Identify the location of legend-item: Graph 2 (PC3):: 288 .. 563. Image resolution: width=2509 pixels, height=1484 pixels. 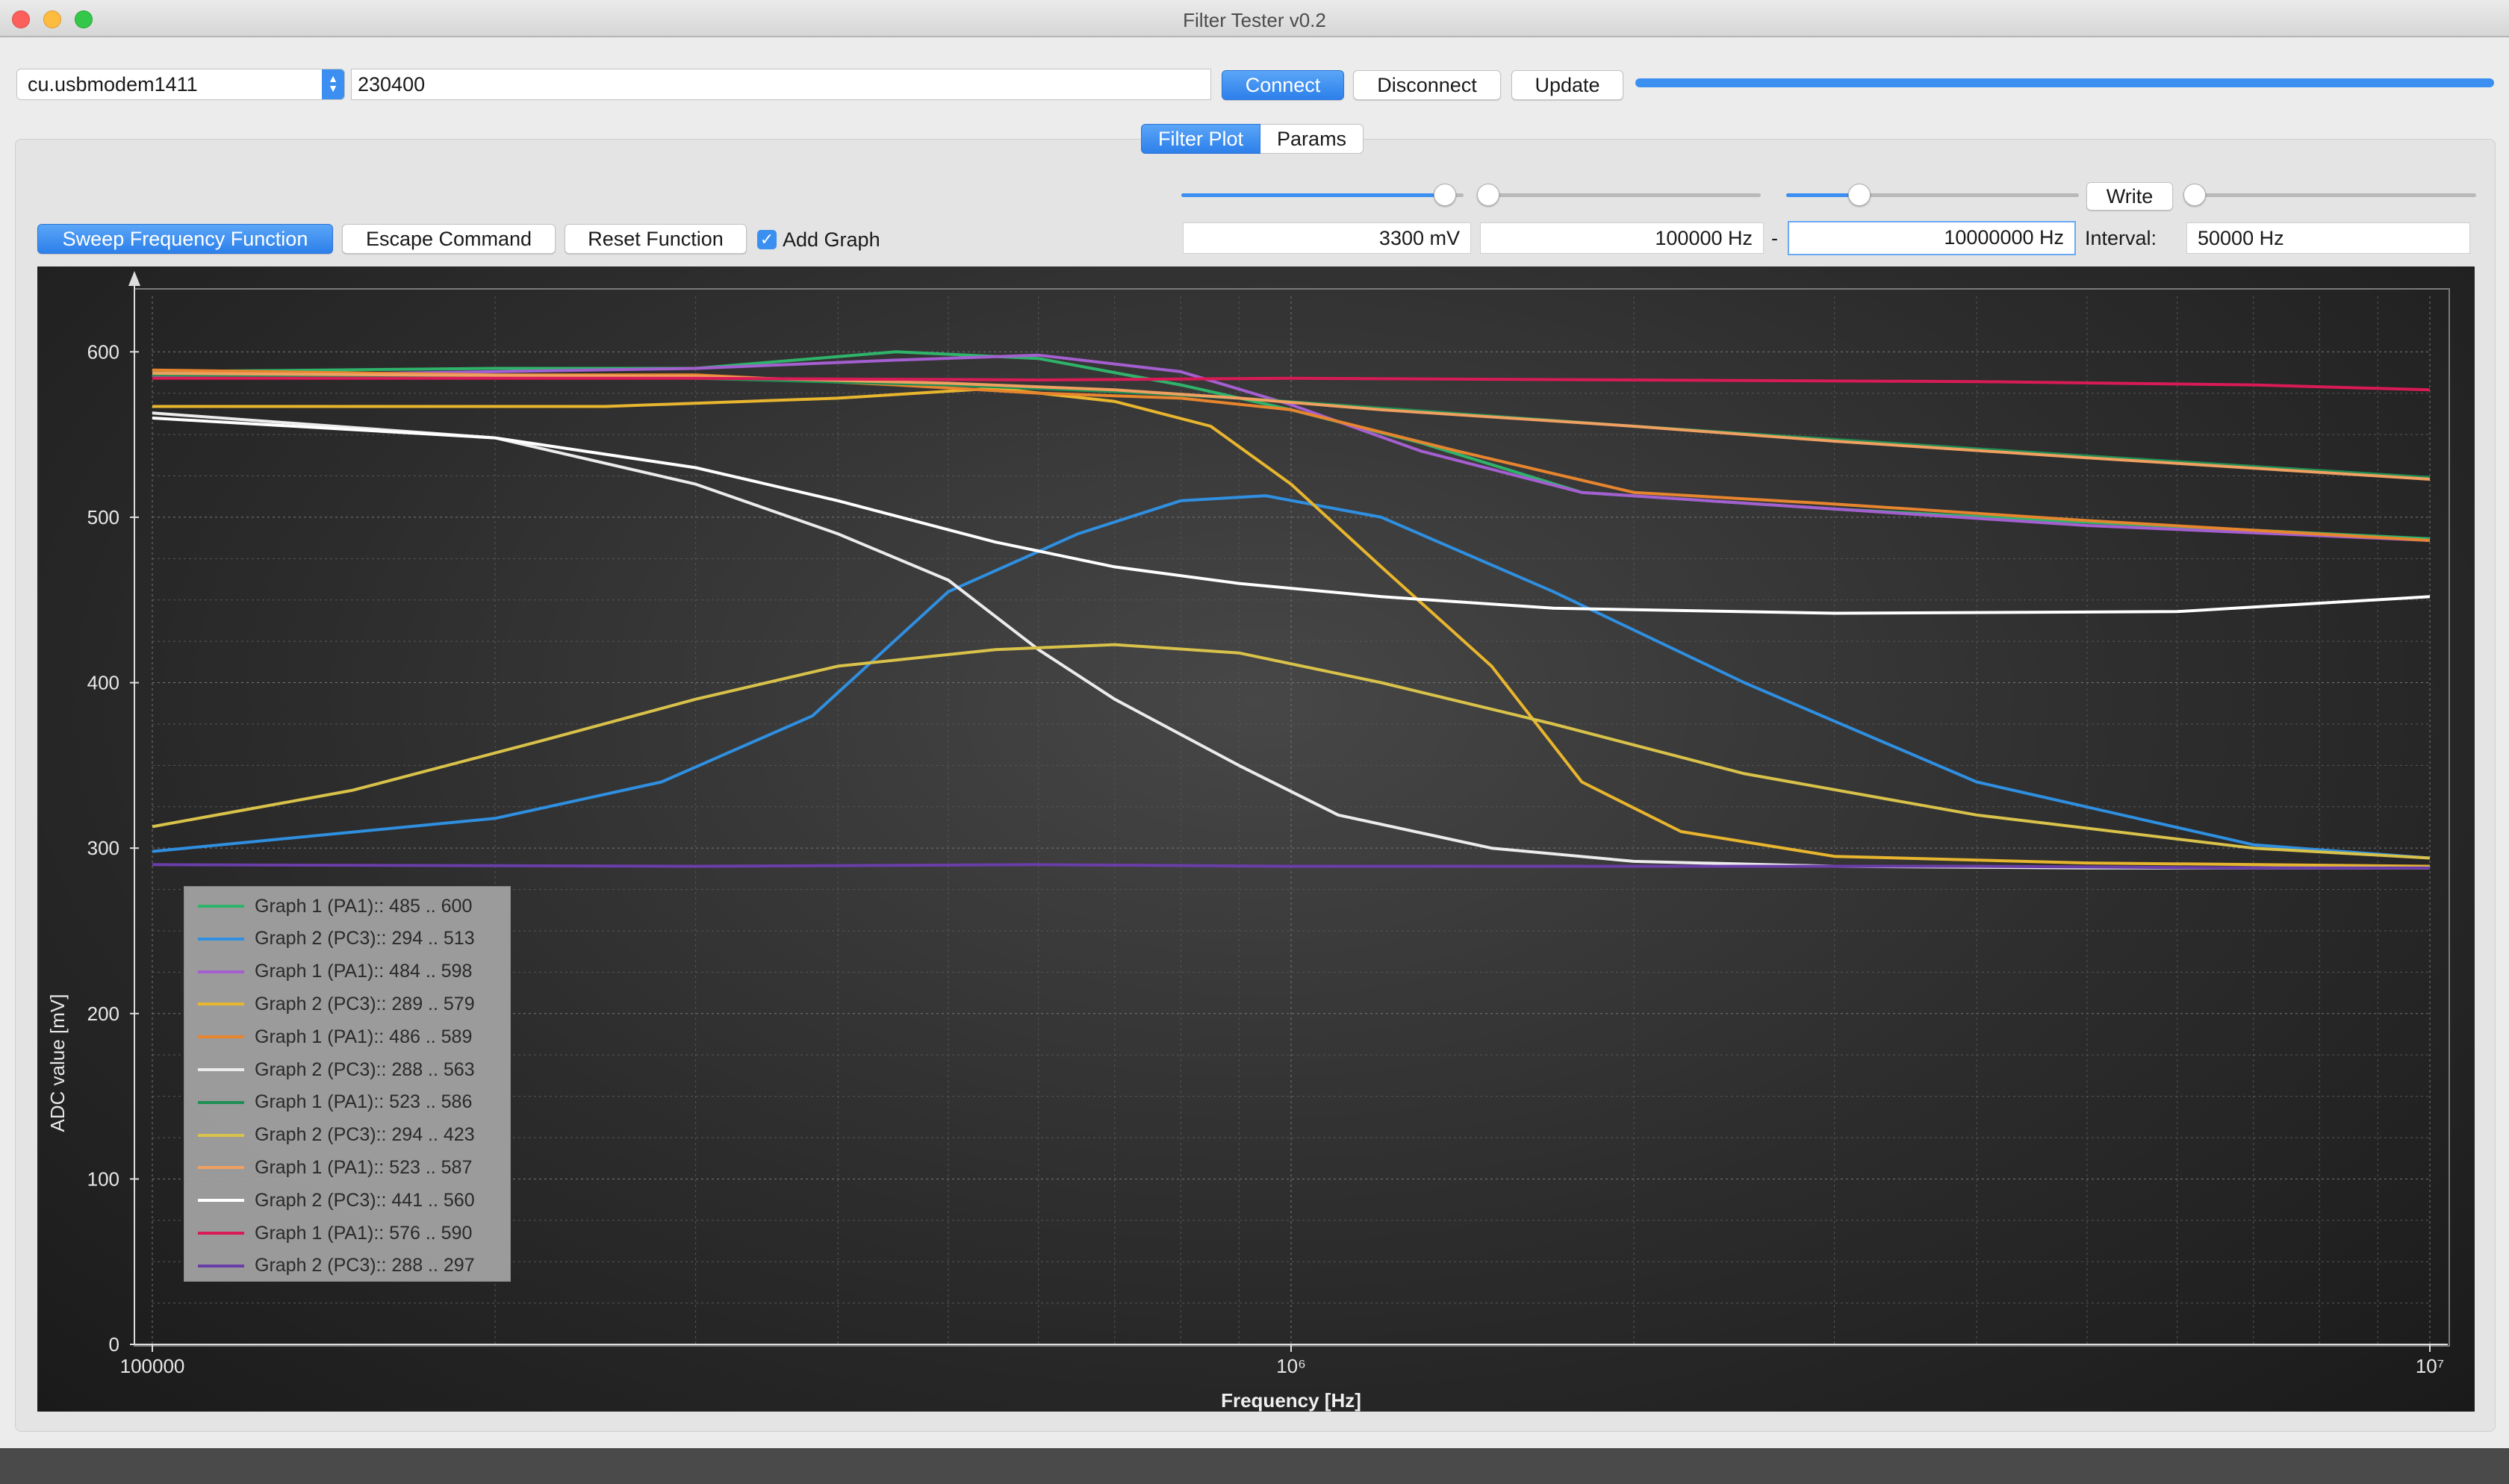
(336, 1070).